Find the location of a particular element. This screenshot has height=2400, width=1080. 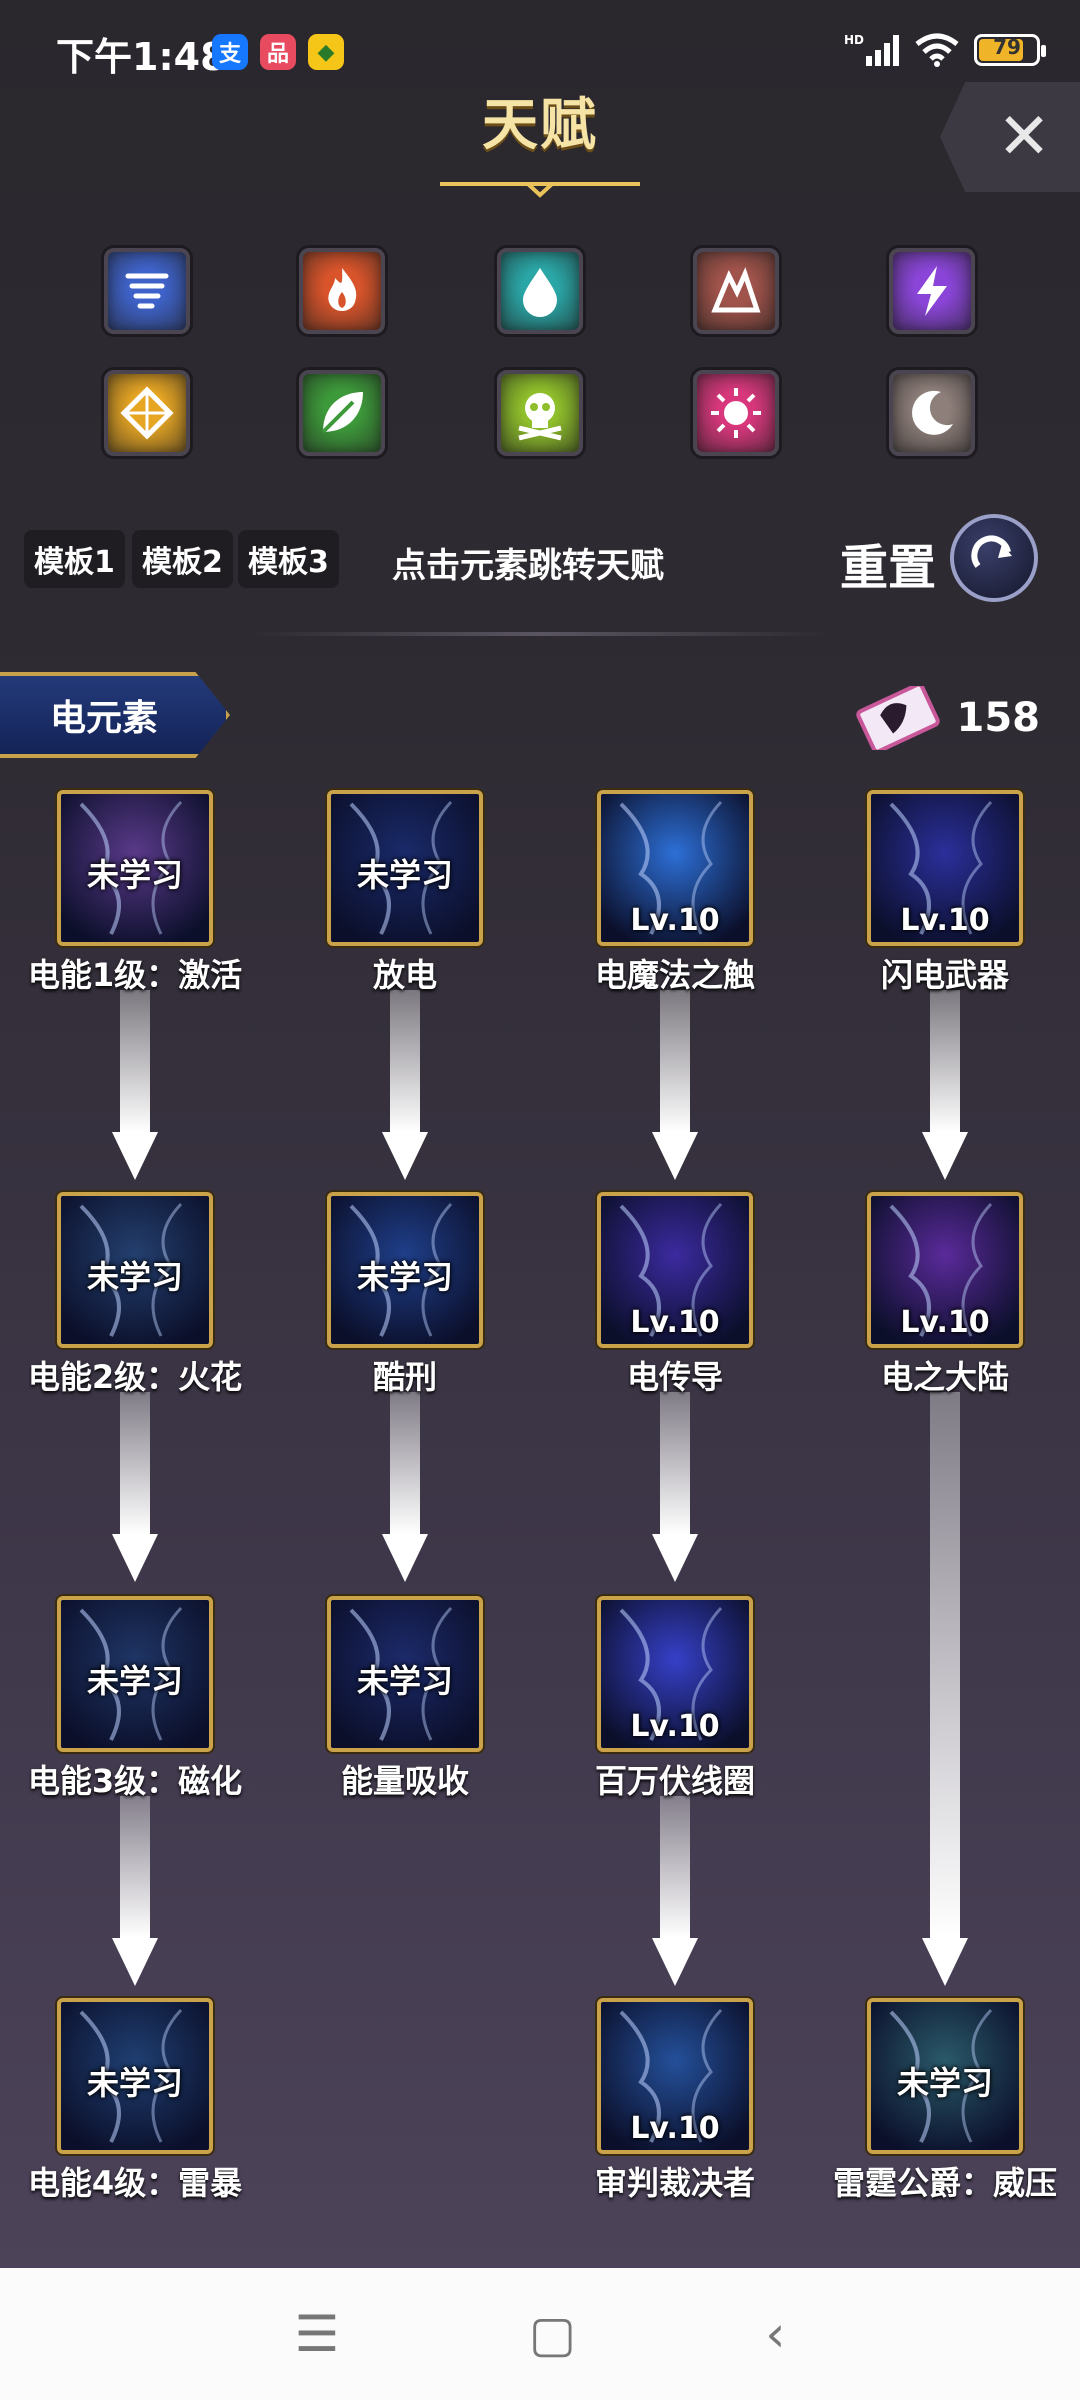

skill-name: 电传导 is located at coordinates (674, 1377).